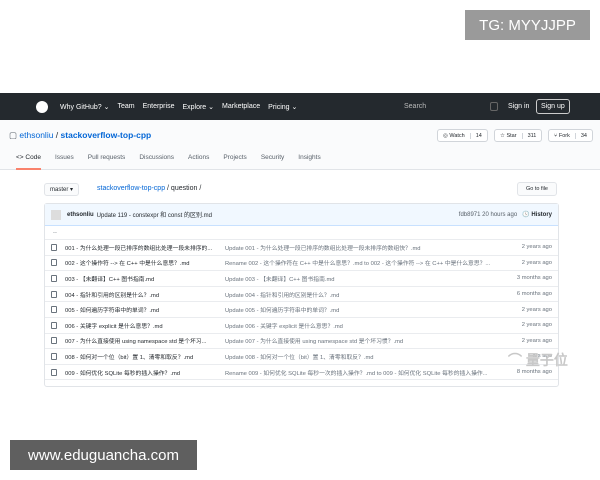 This screenshot has width=600, height=480. I want to click on file-age: 3 months ago, so click(534, 278).